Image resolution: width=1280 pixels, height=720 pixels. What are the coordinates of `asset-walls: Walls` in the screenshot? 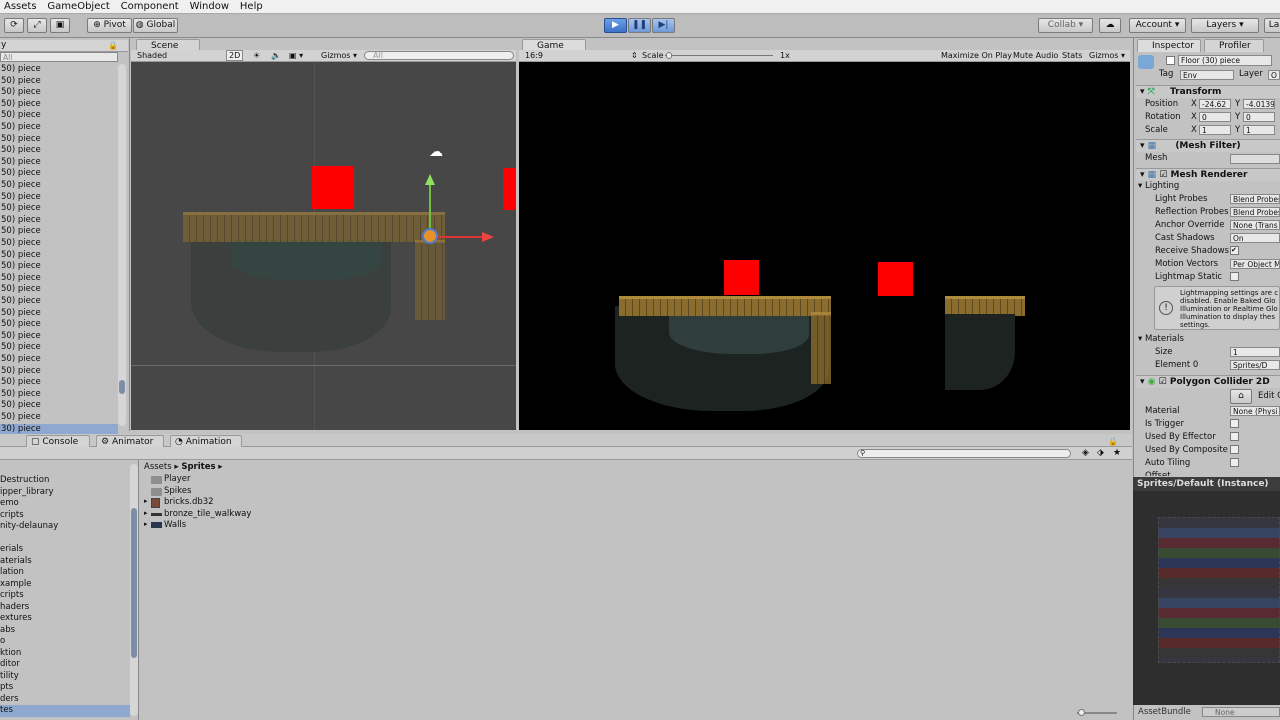 It's located at (175, 526).